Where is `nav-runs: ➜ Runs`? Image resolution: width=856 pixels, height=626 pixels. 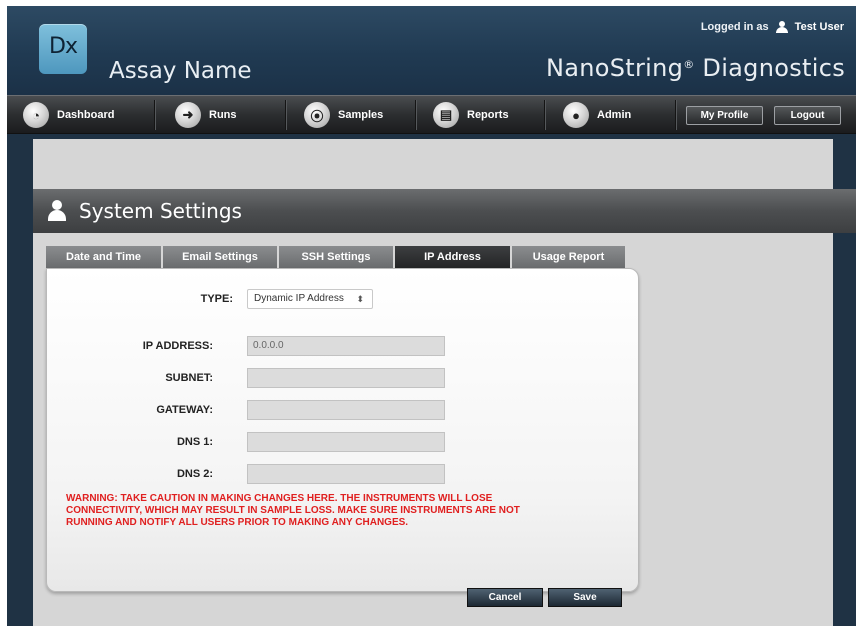
nav-runs: ➜ Runs is located at coordinates (206, 115).